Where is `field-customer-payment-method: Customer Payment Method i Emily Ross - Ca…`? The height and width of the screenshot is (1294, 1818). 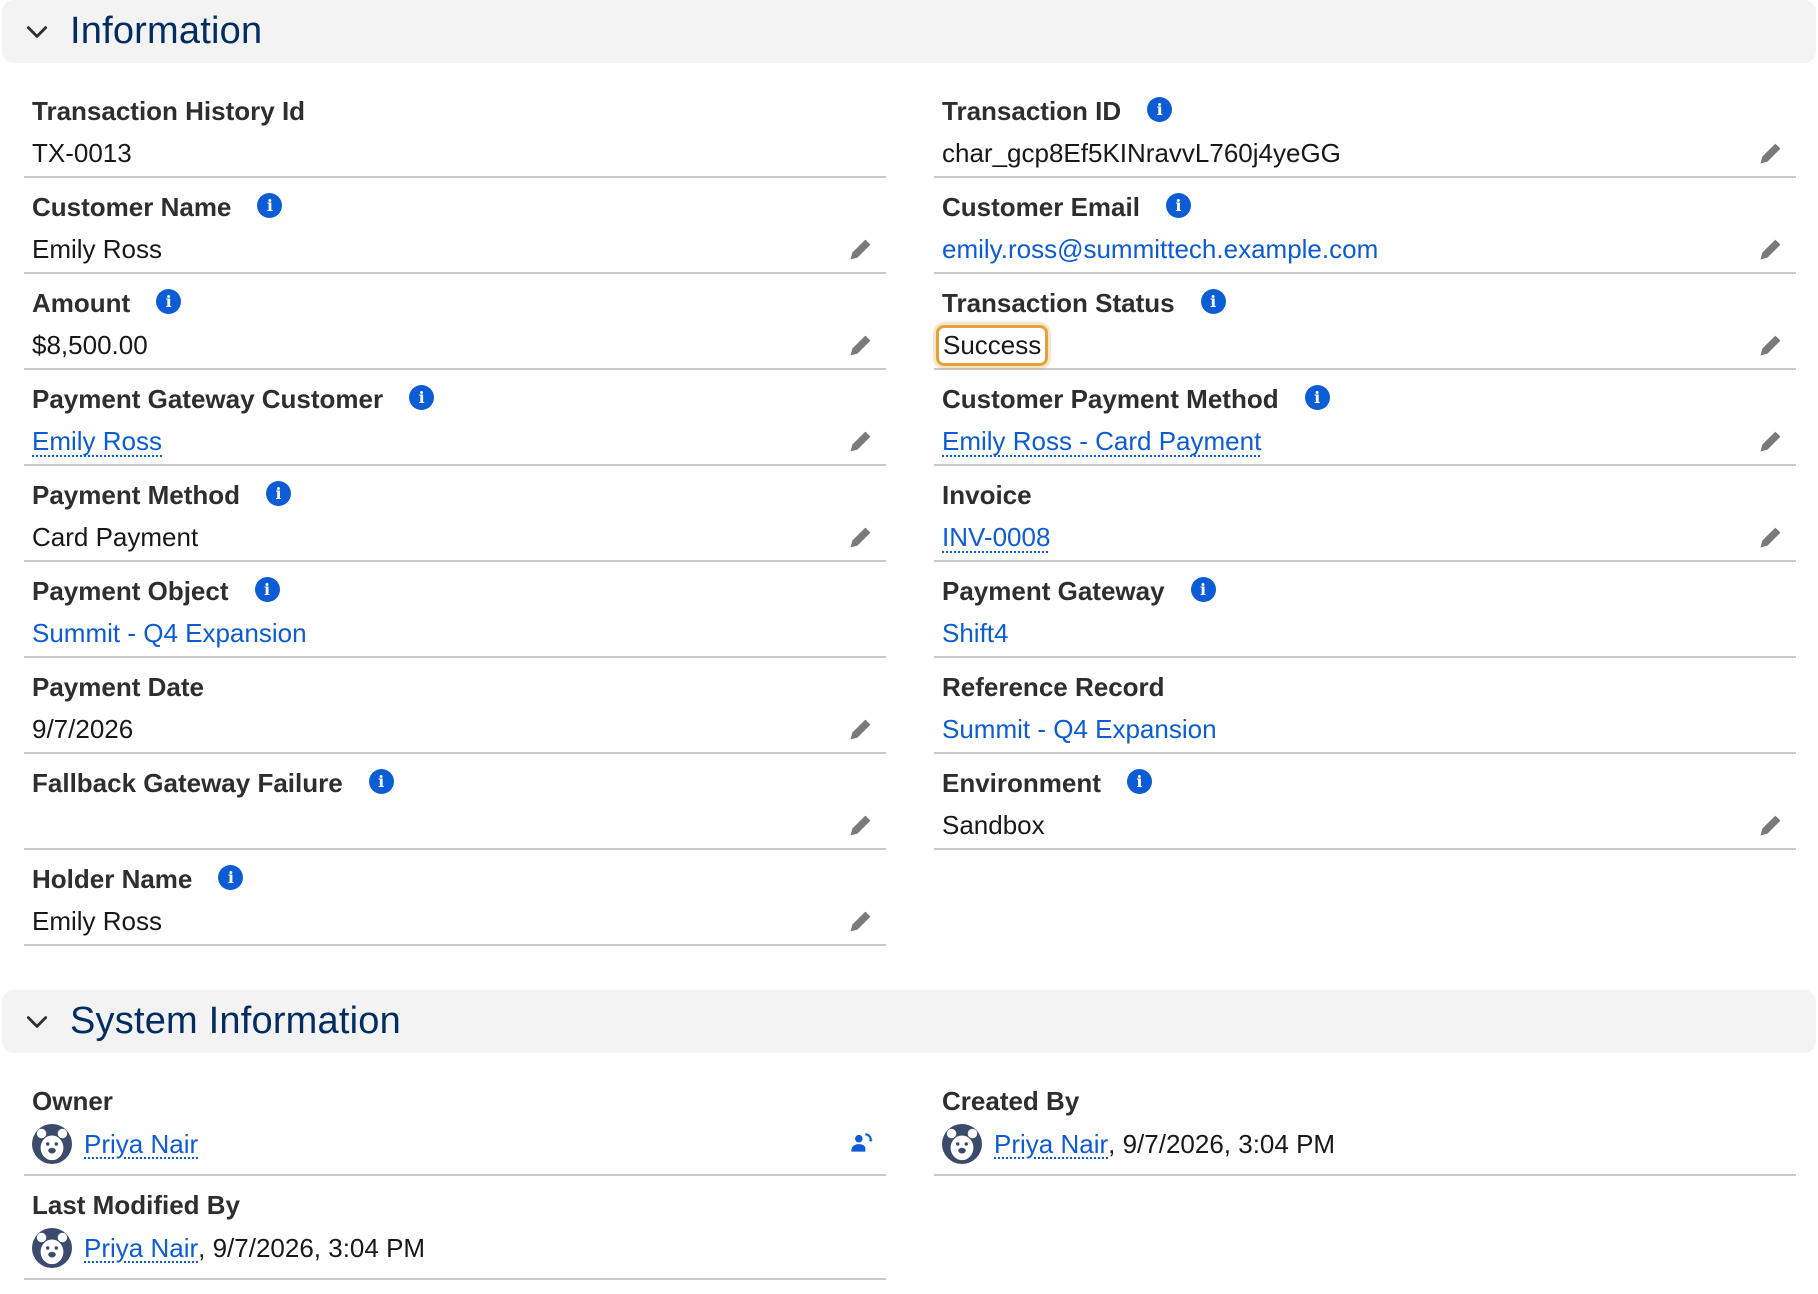
field-customer-payment-method: Customer Payment Method i Emily Ross - Ca… is located at coordinates (1365, 418).